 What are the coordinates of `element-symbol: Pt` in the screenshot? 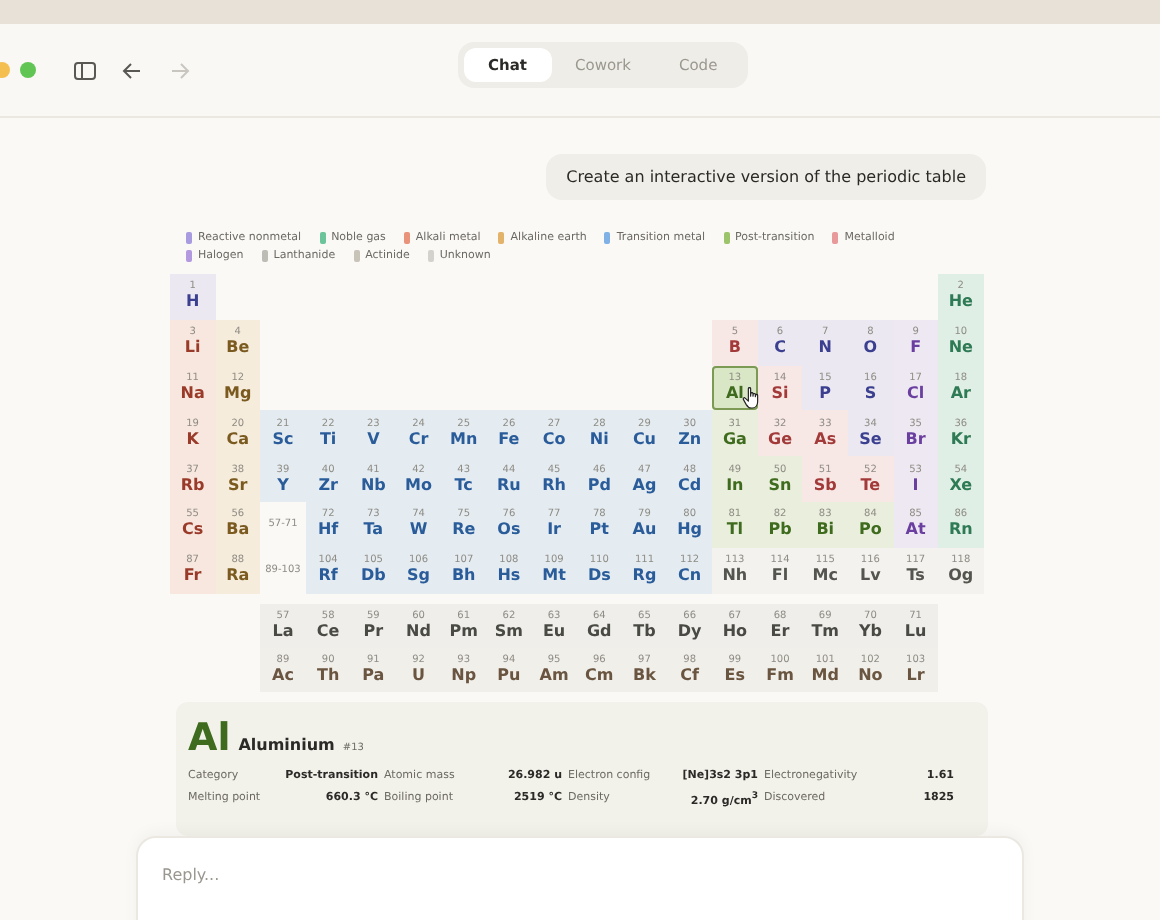 It's located at (599, 530).